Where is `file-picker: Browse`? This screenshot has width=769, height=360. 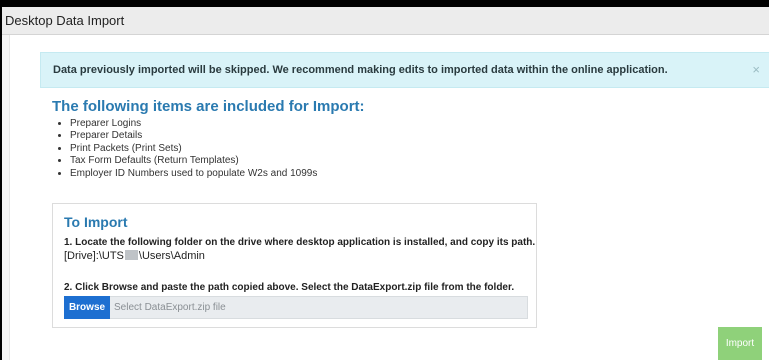
file-picker: Browse is located at coordinates (296, 307).